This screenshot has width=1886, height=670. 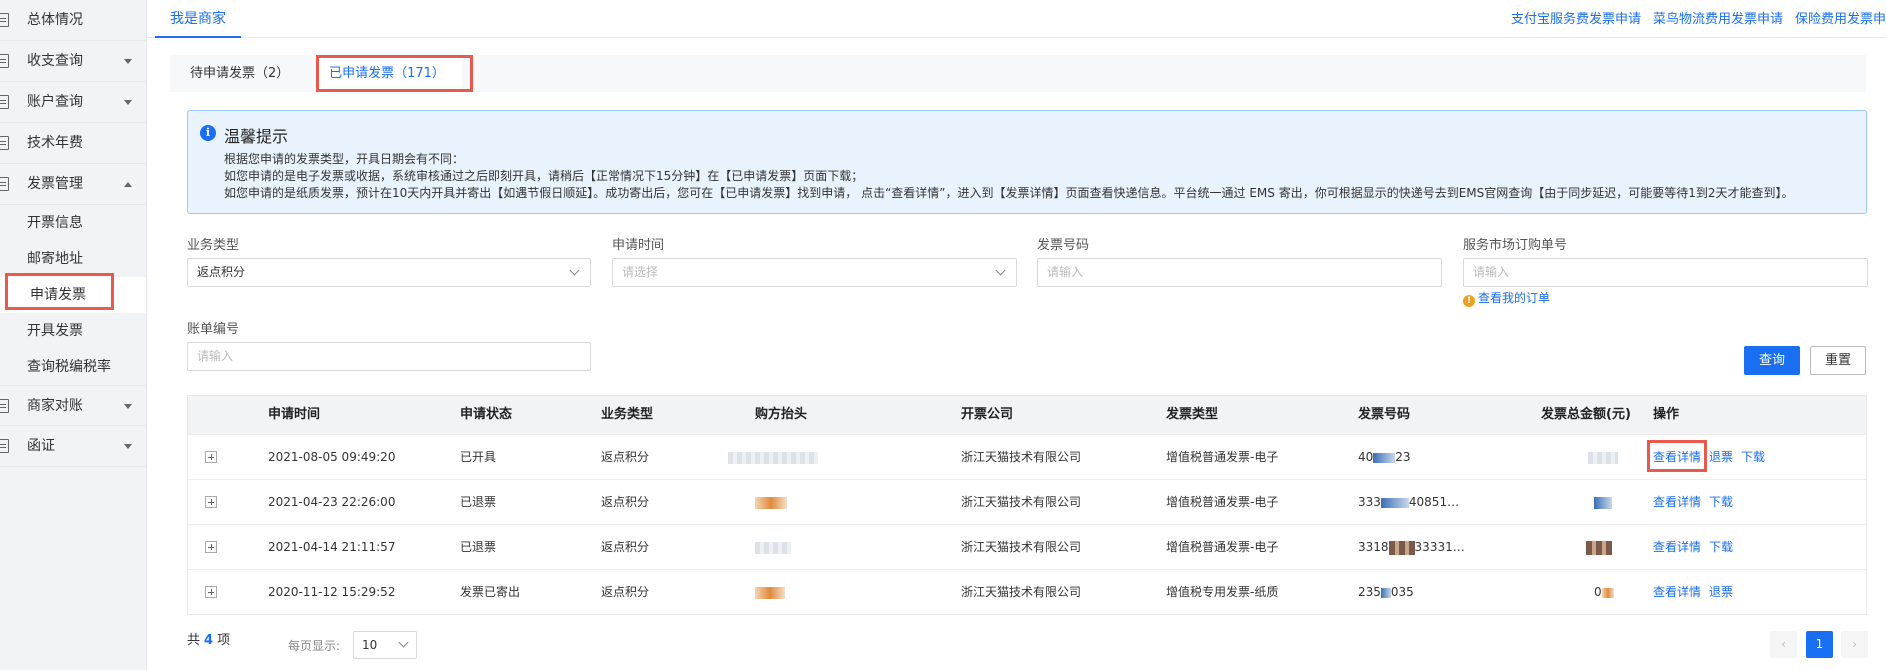 What do you see at coordinates (55, 143) in the screenshot?
I see `sidebar-item-label: 技术年费` at bounding box center [55, 143].